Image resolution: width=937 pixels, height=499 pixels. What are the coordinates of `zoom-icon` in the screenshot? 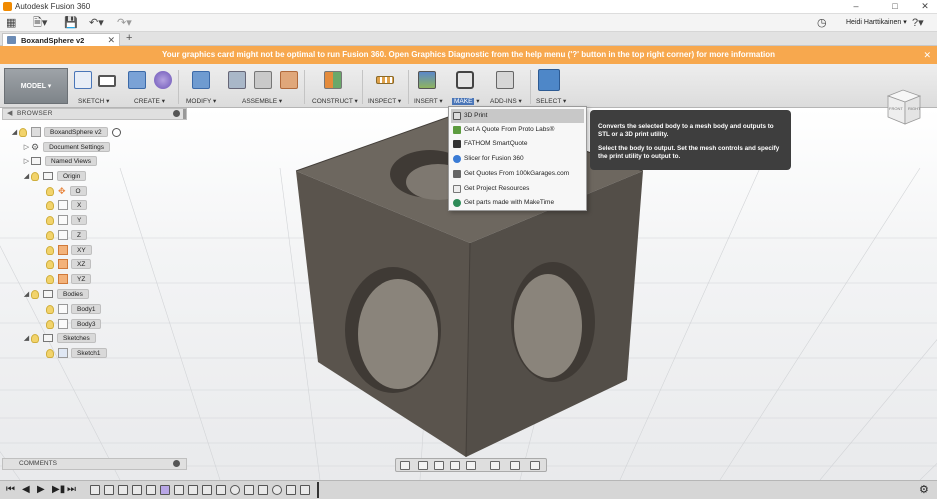 It's located at (455, 465).